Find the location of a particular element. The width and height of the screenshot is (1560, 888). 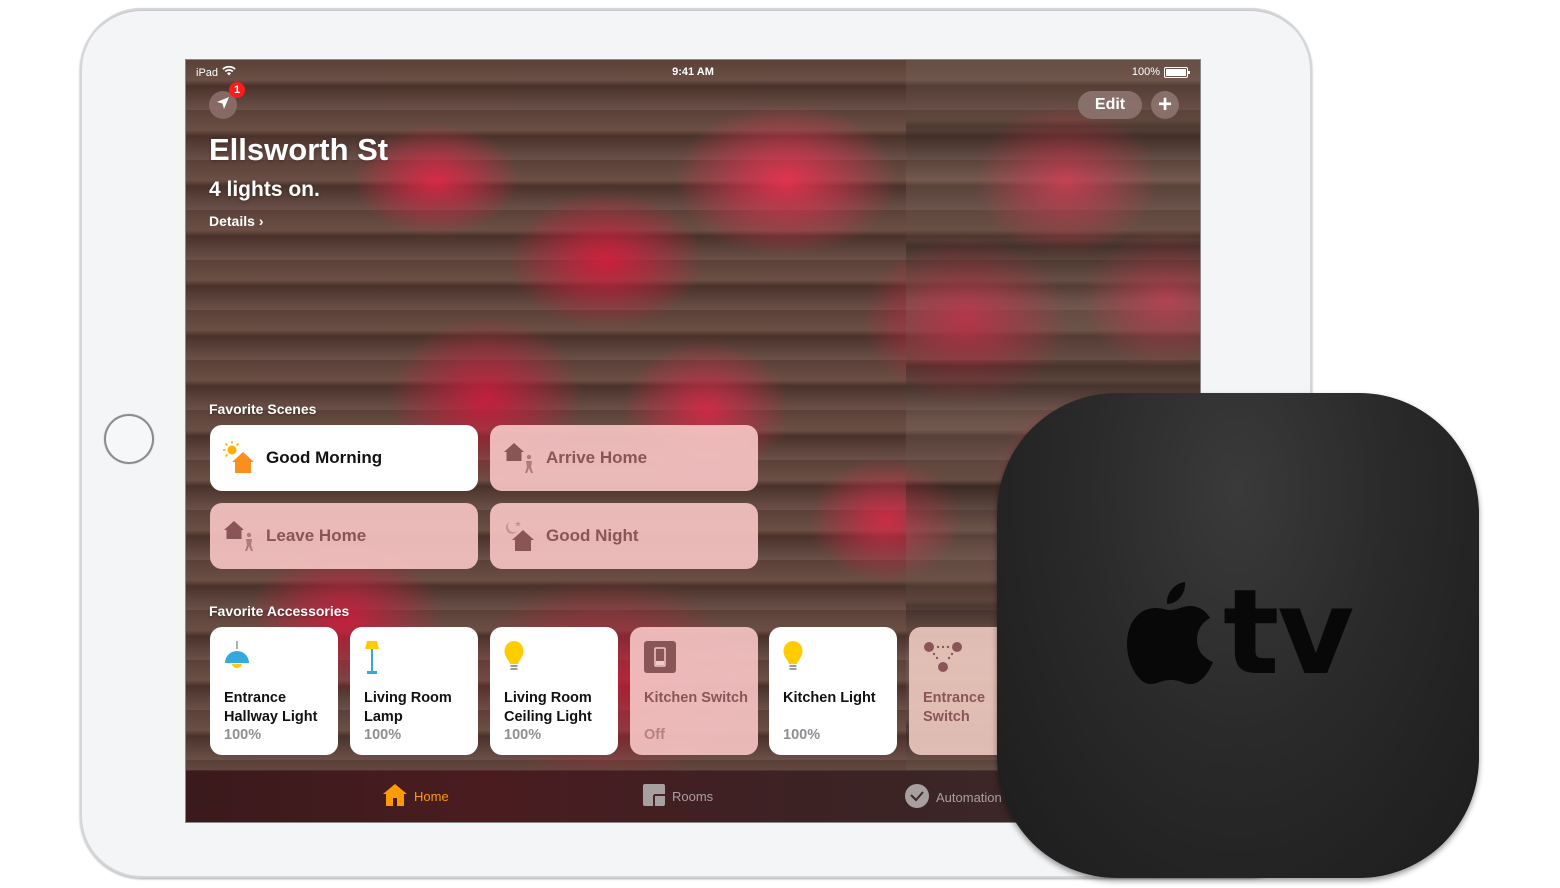

accessory-kitchen-switch: Kitchen Switch Off is located at coordinates (694, 691).